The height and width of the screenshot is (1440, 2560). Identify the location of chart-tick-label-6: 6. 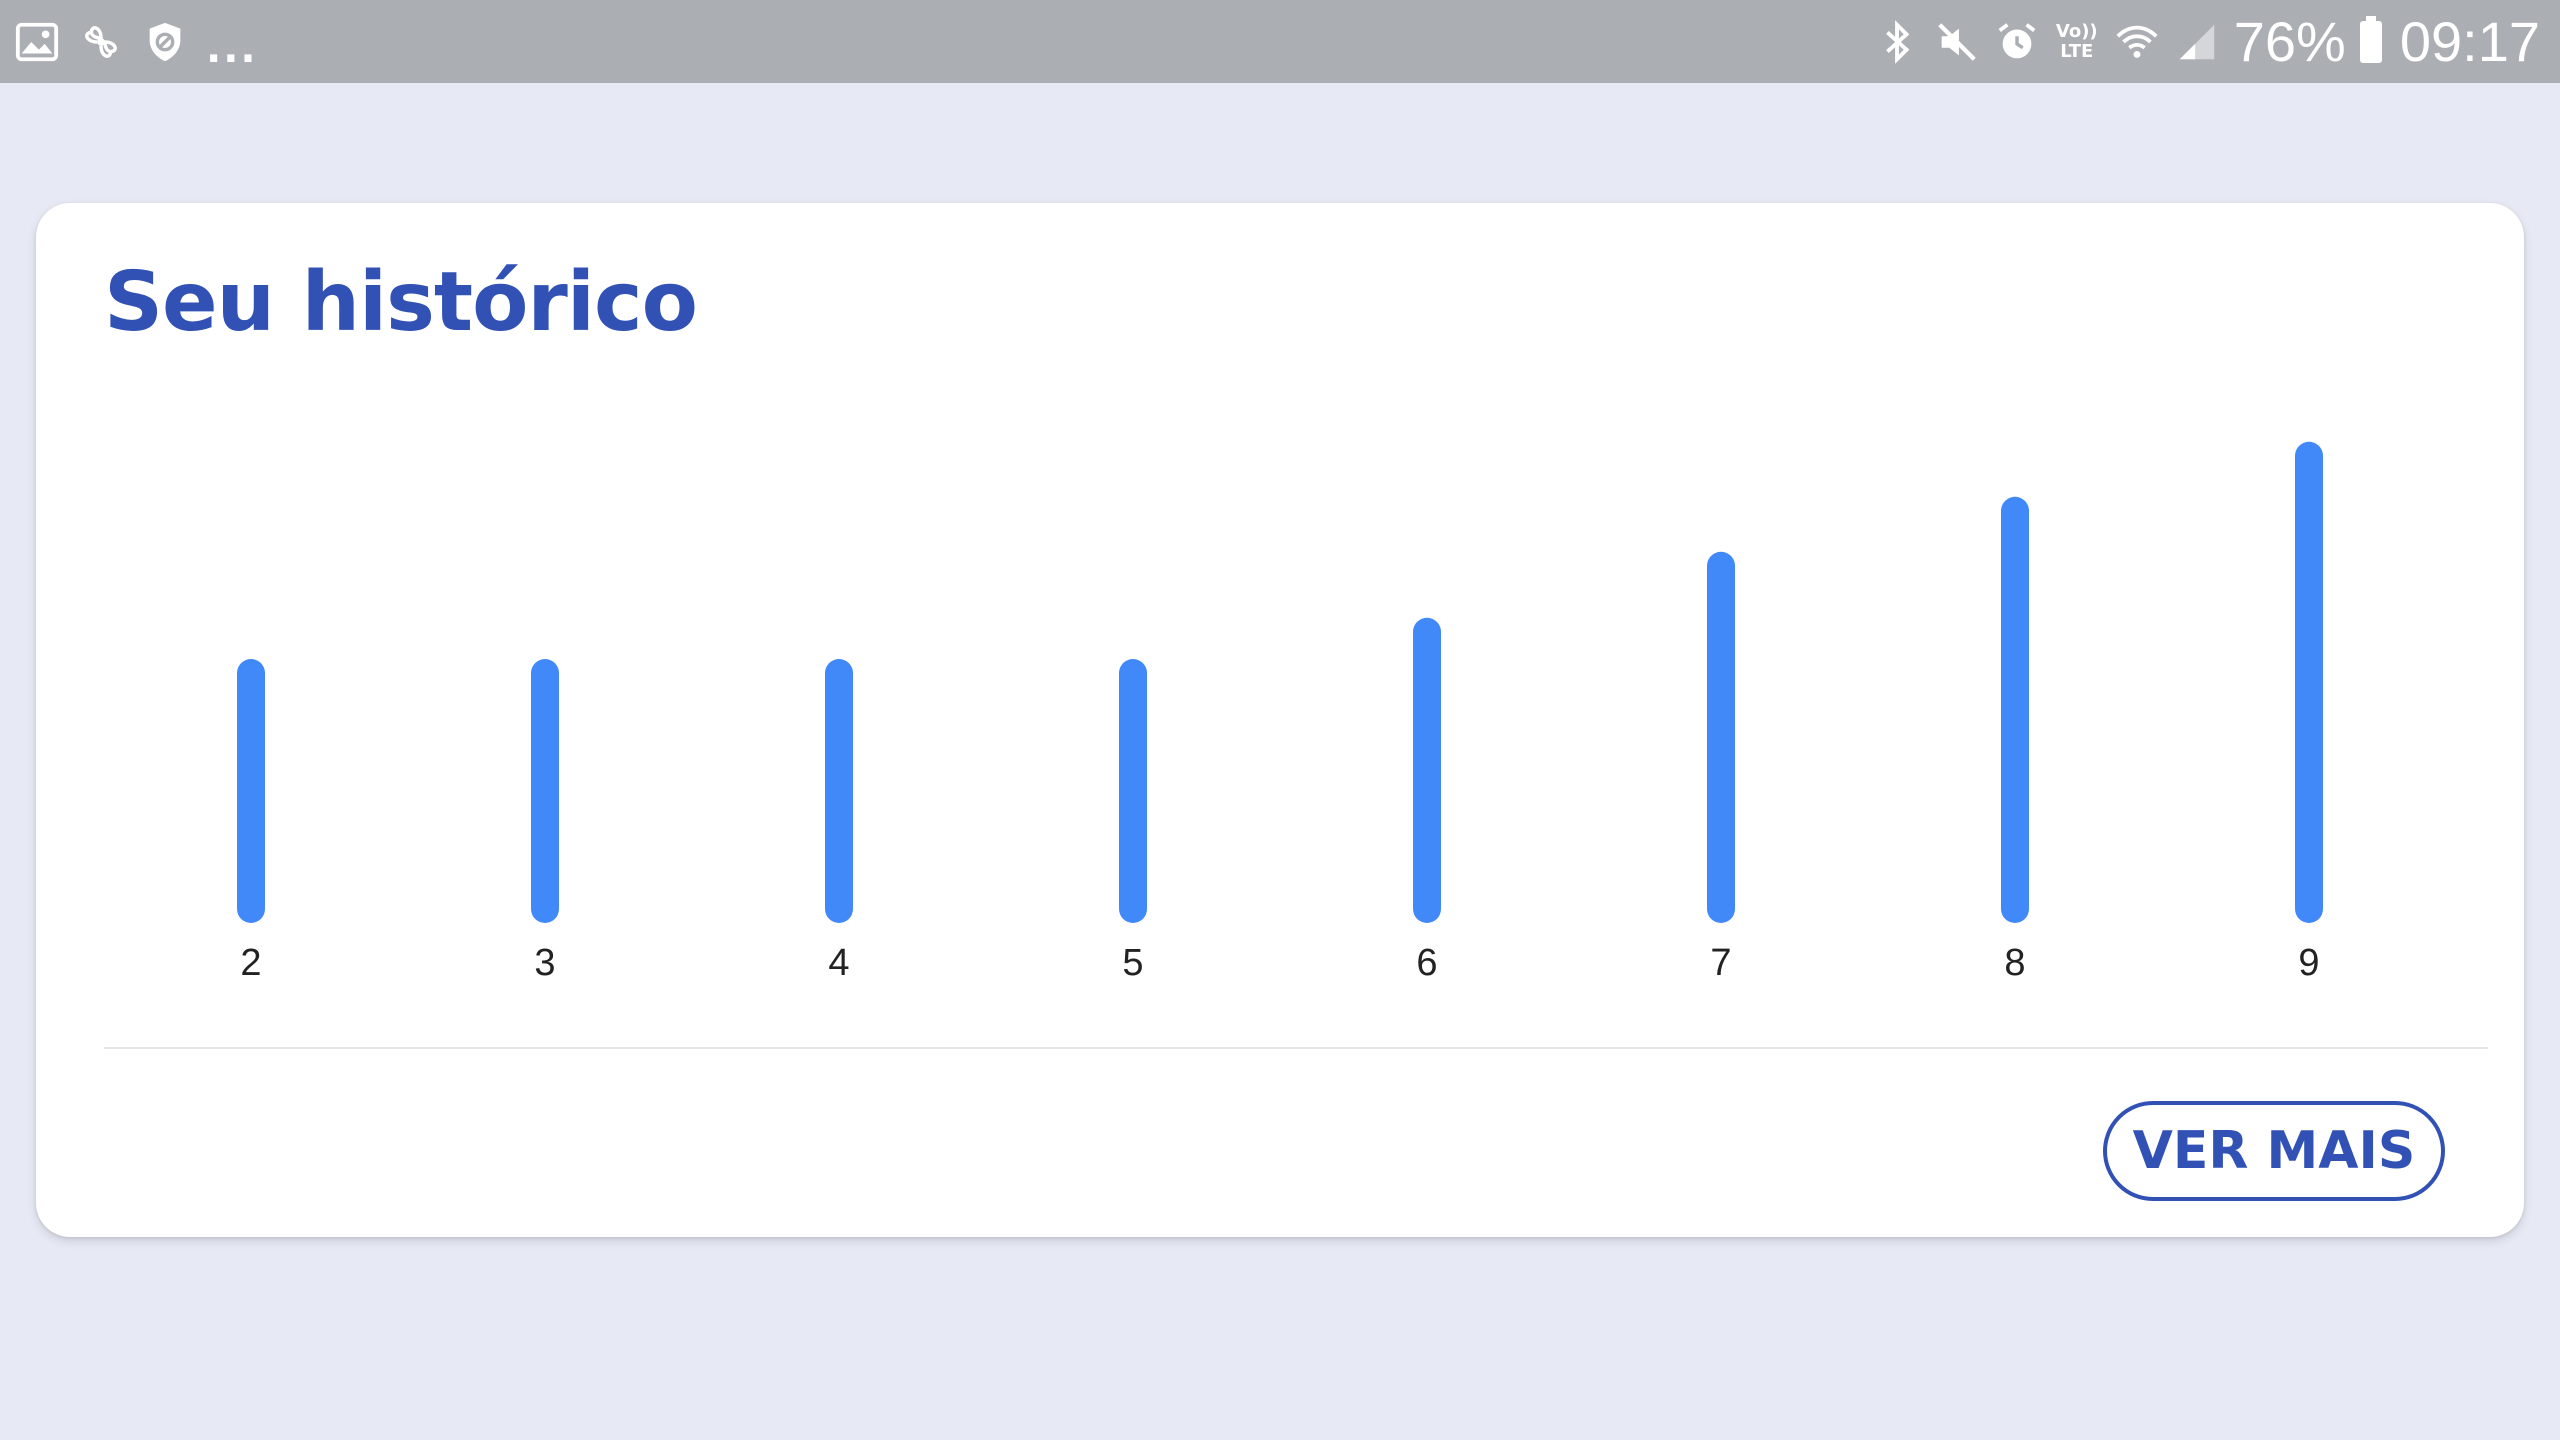
(1426, 963).